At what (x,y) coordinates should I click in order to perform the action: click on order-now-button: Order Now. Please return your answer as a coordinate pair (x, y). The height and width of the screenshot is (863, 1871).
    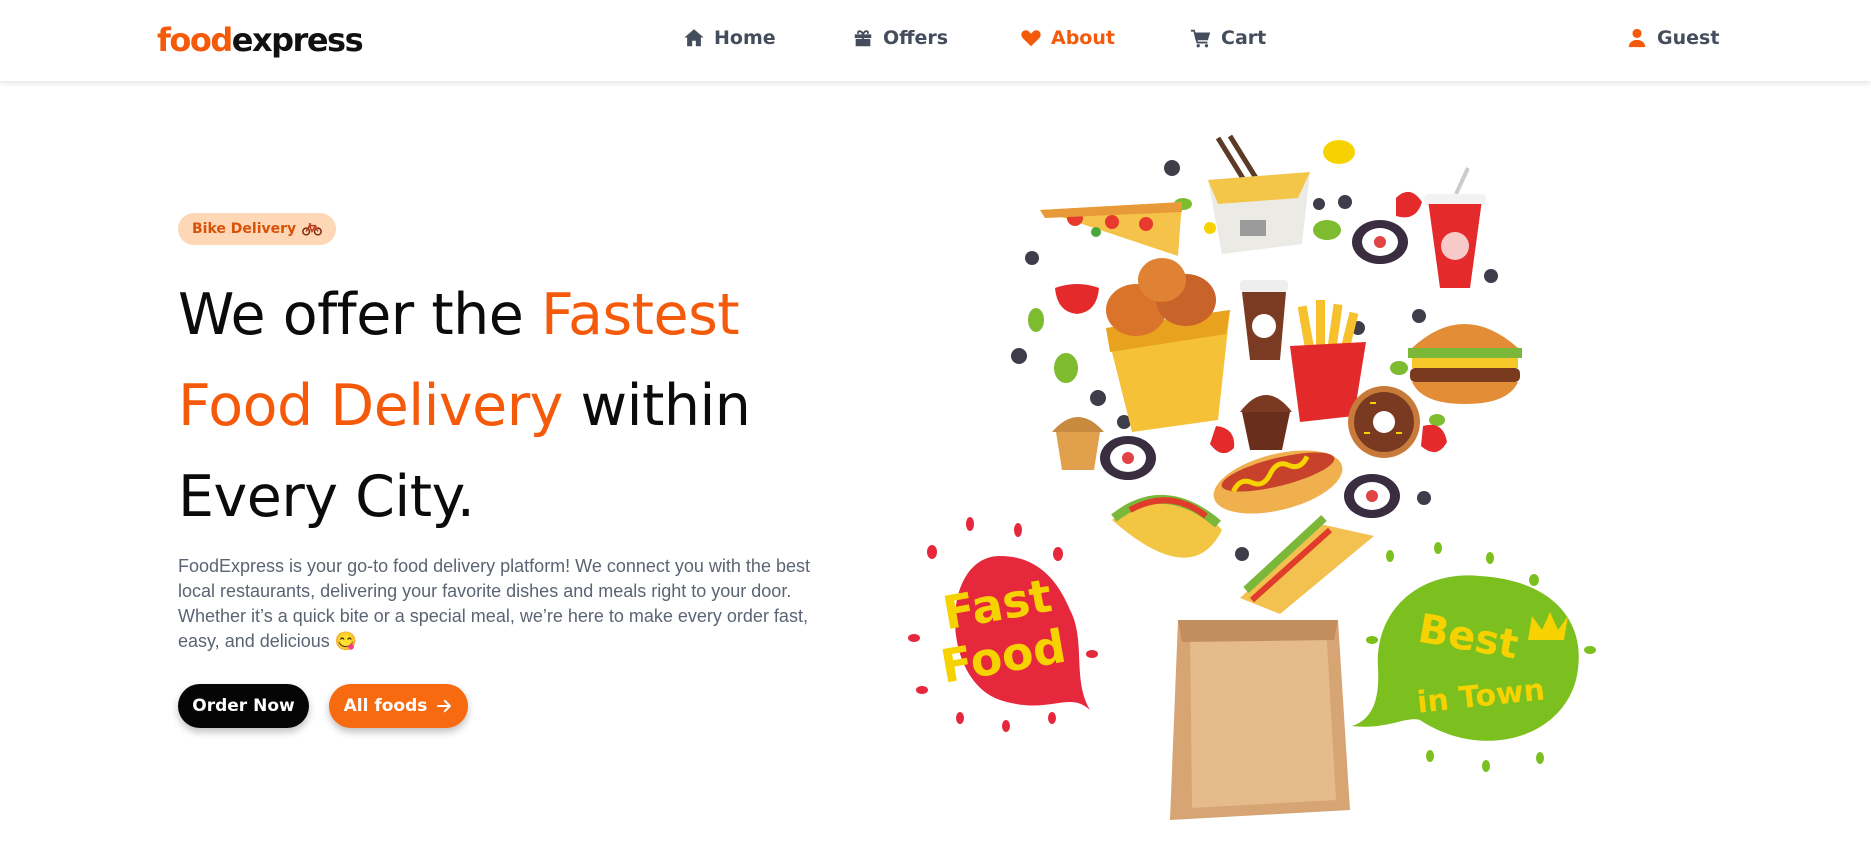
    Looking at the image, I should click on (243, 706).